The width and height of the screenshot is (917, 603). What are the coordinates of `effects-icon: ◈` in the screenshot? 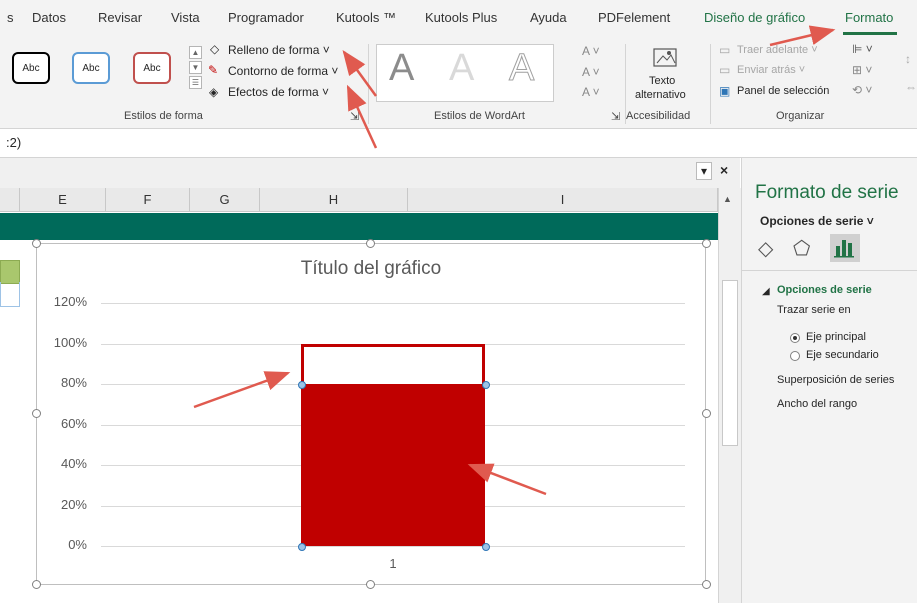 It's located at (214, 92).